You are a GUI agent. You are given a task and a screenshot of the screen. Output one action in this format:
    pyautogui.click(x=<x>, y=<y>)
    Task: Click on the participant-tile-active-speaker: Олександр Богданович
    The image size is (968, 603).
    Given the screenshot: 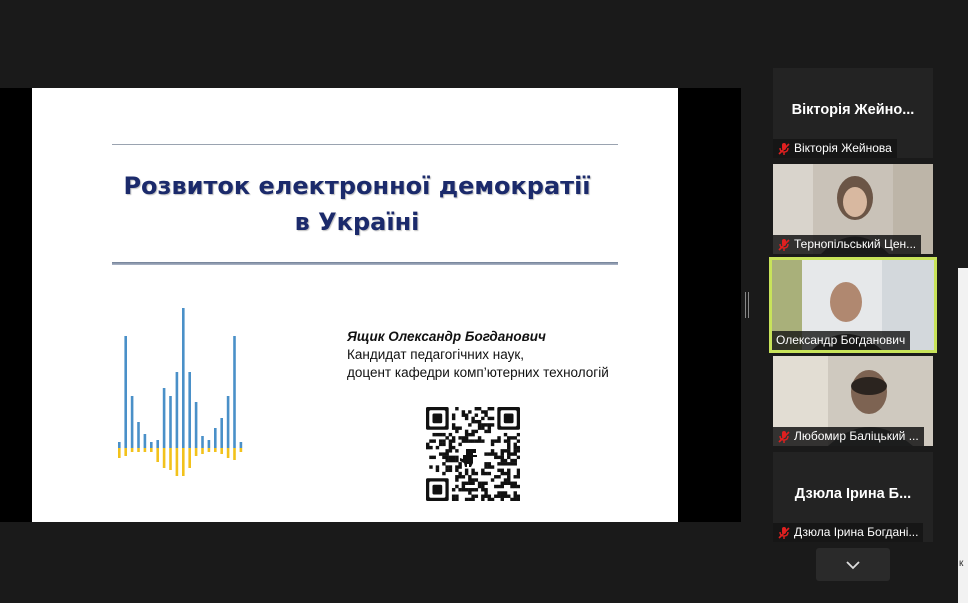 What is the action you would take?
    pyautogui.click(x=853, y=305)
    